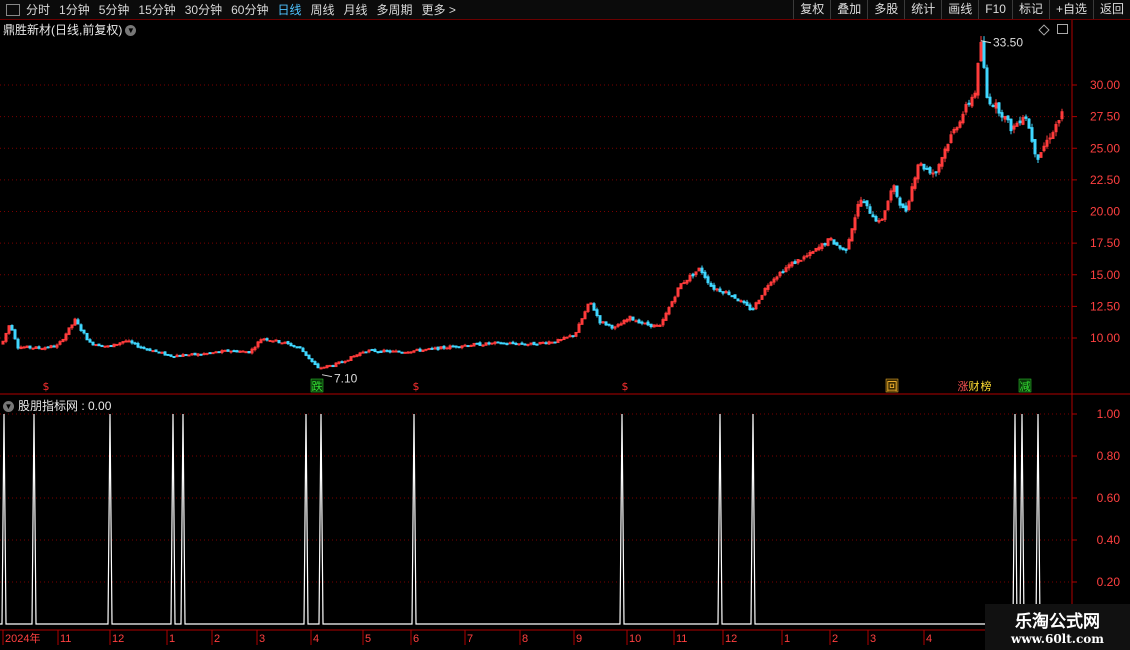 This screenshot has height=650, width=1130. Describe the element at coordinates (1105, 148) in the screenshot. I see `price-tick-label: 25.00` at that location.